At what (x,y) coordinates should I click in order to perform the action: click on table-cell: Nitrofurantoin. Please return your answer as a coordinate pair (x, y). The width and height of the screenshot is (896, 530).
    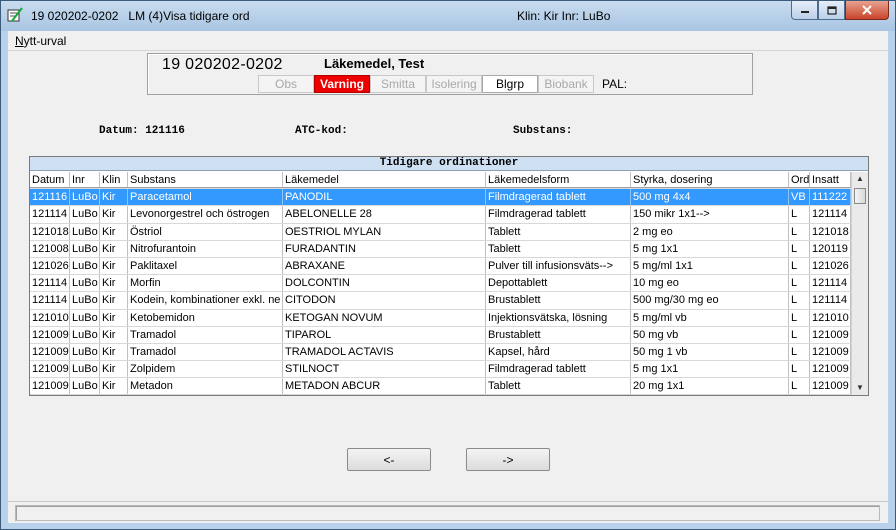
    Looking at the image, I should click on (205, 248).